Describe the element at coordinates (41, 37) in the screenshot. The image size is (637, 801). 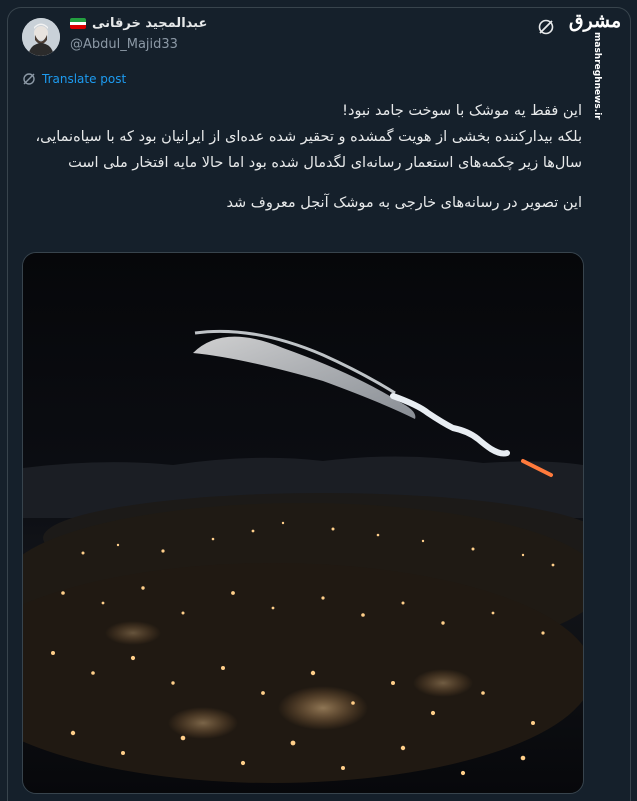
I see `avatar` at that location.